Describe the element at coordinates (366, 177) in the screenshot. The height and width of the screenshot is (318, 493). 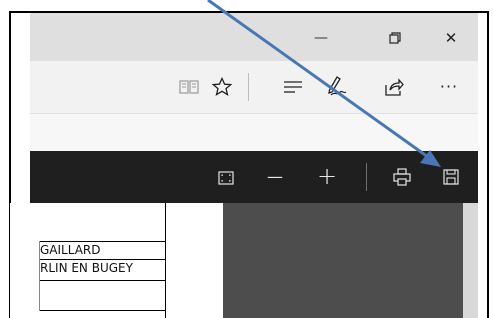
I see `pdf-toolbar-divider` at that location.